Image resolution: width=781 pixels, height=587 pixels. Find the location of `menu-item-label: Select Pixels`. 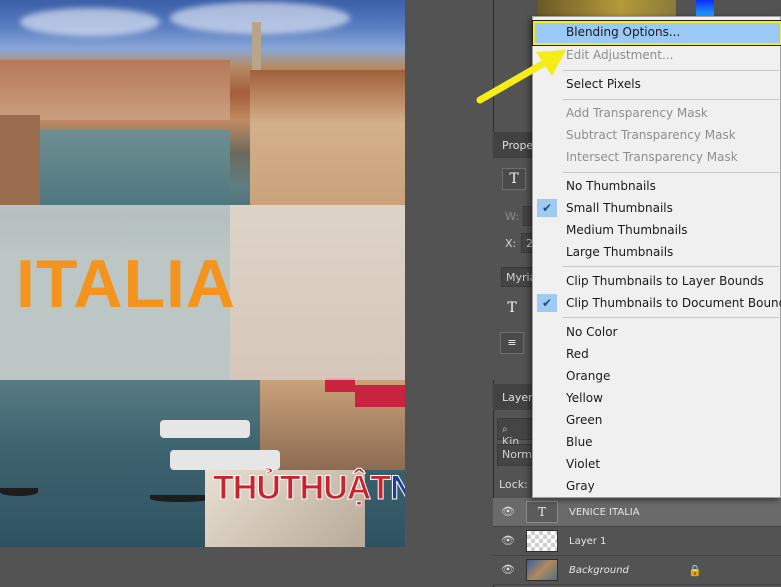

menu-item-label: Select Pixels is located at coordinates (603, 84).